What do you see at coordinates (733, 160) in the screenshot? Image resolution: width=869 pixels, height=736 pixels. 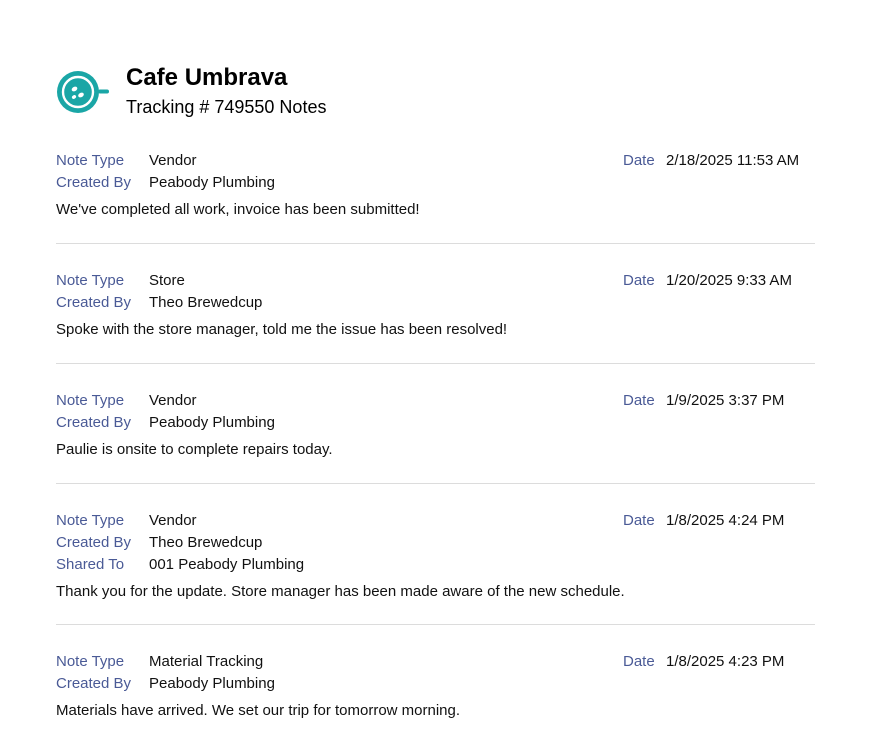 I see `date-value: 2/18/2025 11:53 AM` at bounding box center [733, 160].